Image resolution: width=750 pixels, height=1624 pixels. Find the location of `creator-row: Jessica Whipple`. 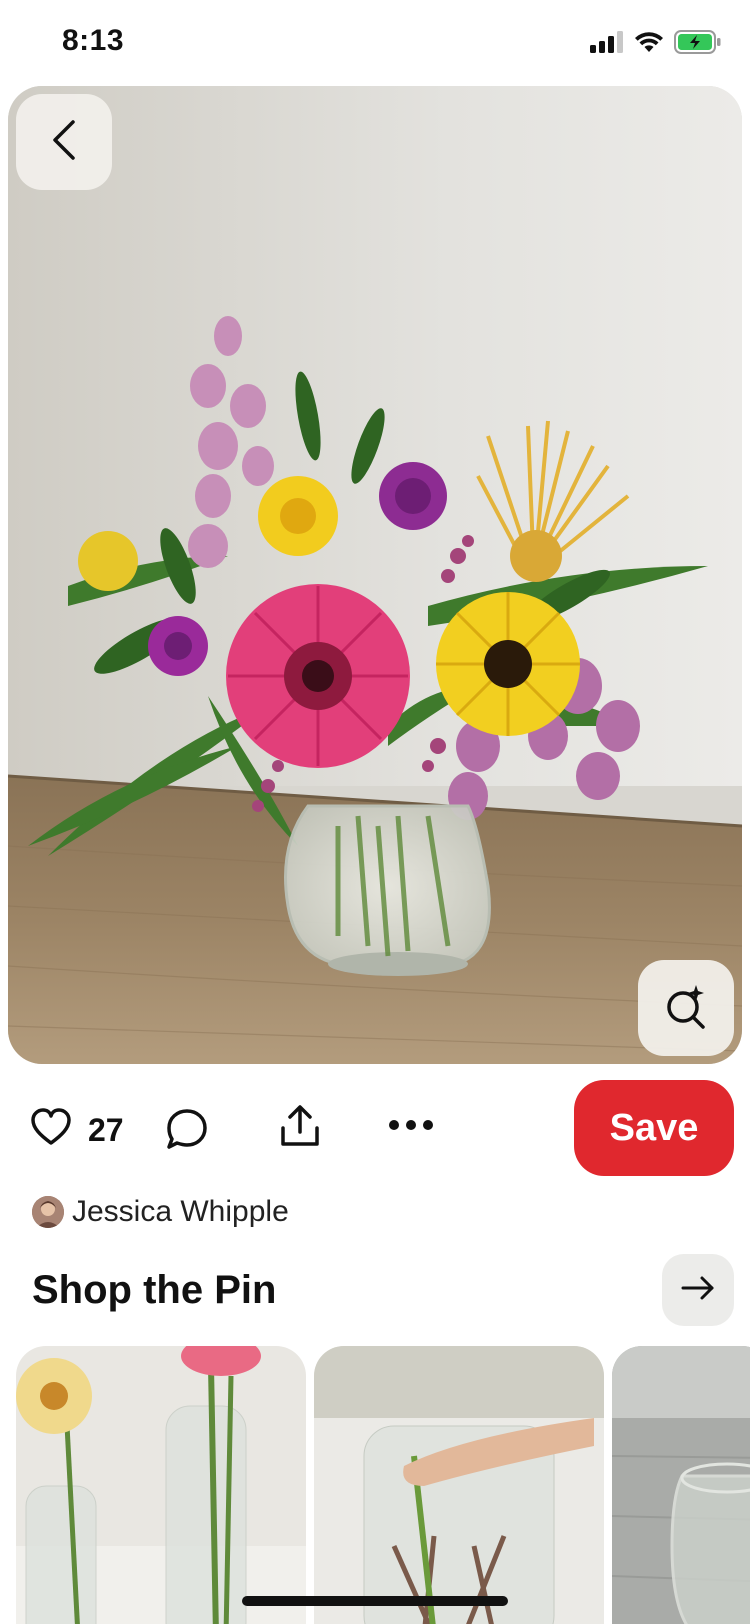

creator-row: Jessica Whipple is located at coordinates (160, 1212).